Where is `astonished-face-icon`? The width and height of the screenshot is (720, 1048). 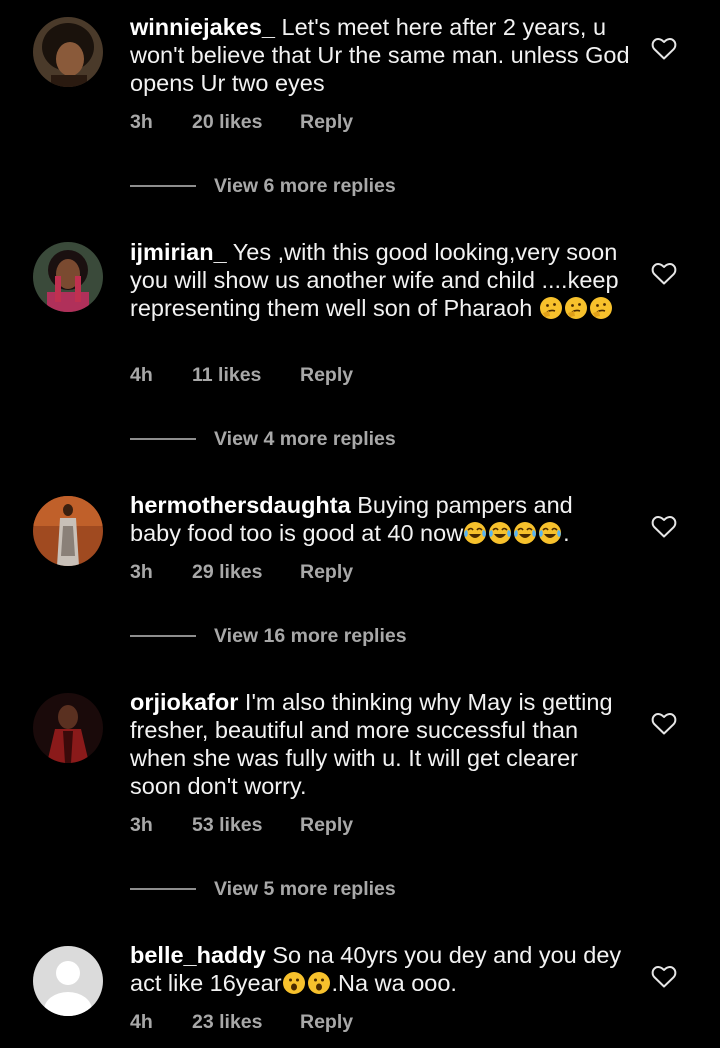 astonished-face-icon is located at coordinates (307, 983).